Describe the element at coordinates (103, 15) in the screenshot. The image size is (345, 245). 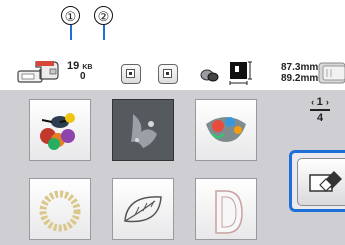
I see `callout-2: ②` at that location.